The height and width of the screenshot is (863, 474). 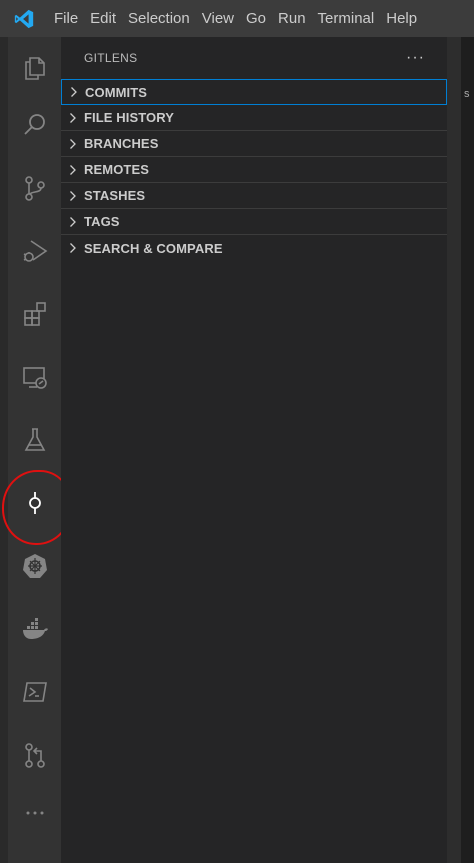 What do you see at coordinates (129, 117) in the screenshot?
I see `section-label: FILE HISTORY` at bounding box center [129, 117].